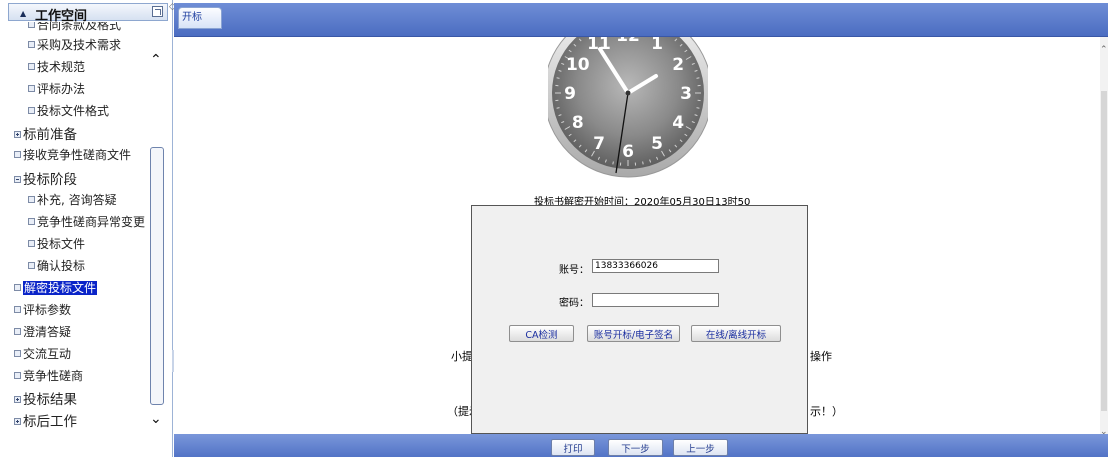 The width and height of the screenshot is (1108, 457). I want to click on tree-item-eval-params: 评标参数, so click(42, 309).